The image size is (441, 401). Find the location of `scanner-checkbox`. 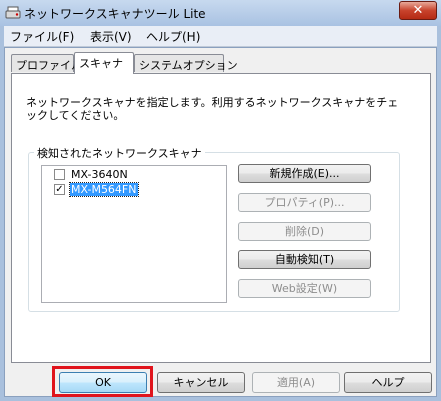

scanner-checkbox is located at coordinates (59, 174).